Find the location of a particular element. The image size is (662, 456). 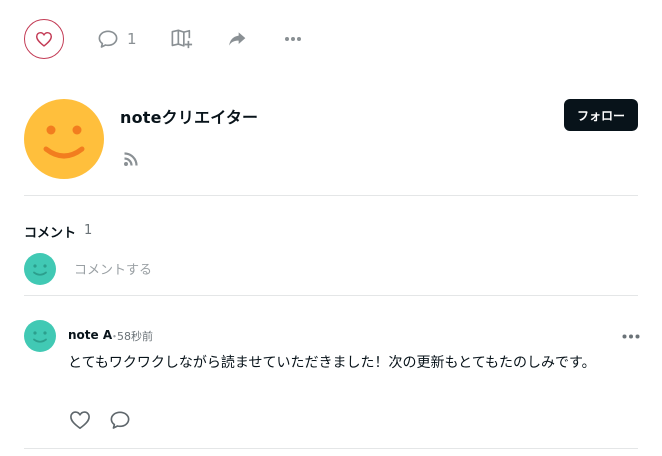

comment-author: note A is located at coordinates (90, 335).